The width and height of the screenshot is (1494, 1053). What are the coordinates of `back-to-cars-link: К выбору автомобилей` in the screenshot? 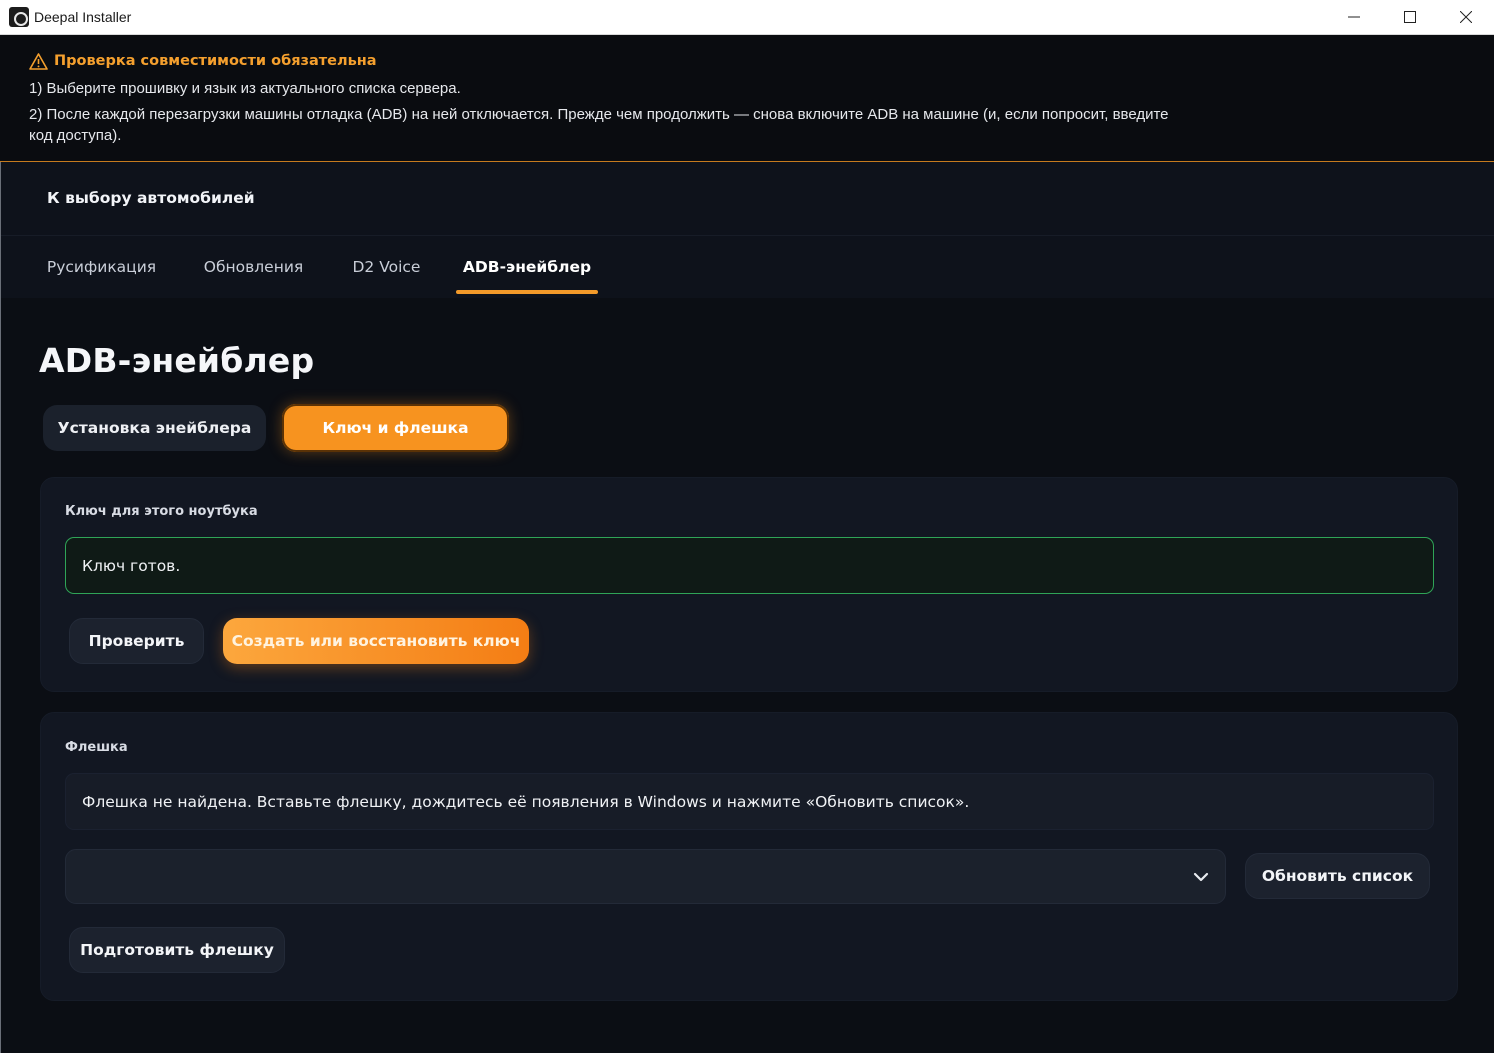 It's located at (151, 198).